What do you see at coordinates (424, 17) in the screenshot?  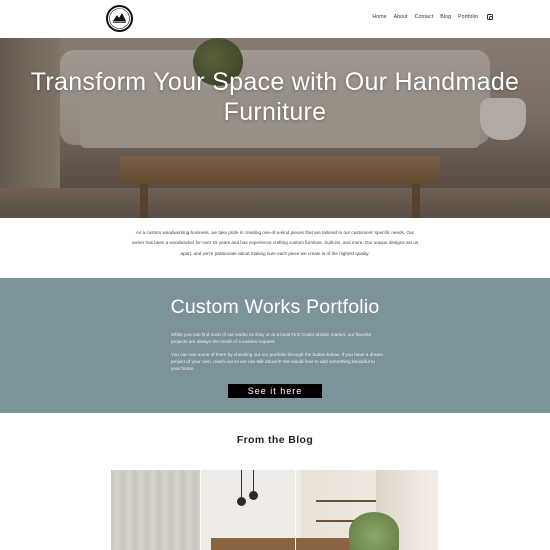 I see `nav-contact: Contact` at bounding box center [424, 17].